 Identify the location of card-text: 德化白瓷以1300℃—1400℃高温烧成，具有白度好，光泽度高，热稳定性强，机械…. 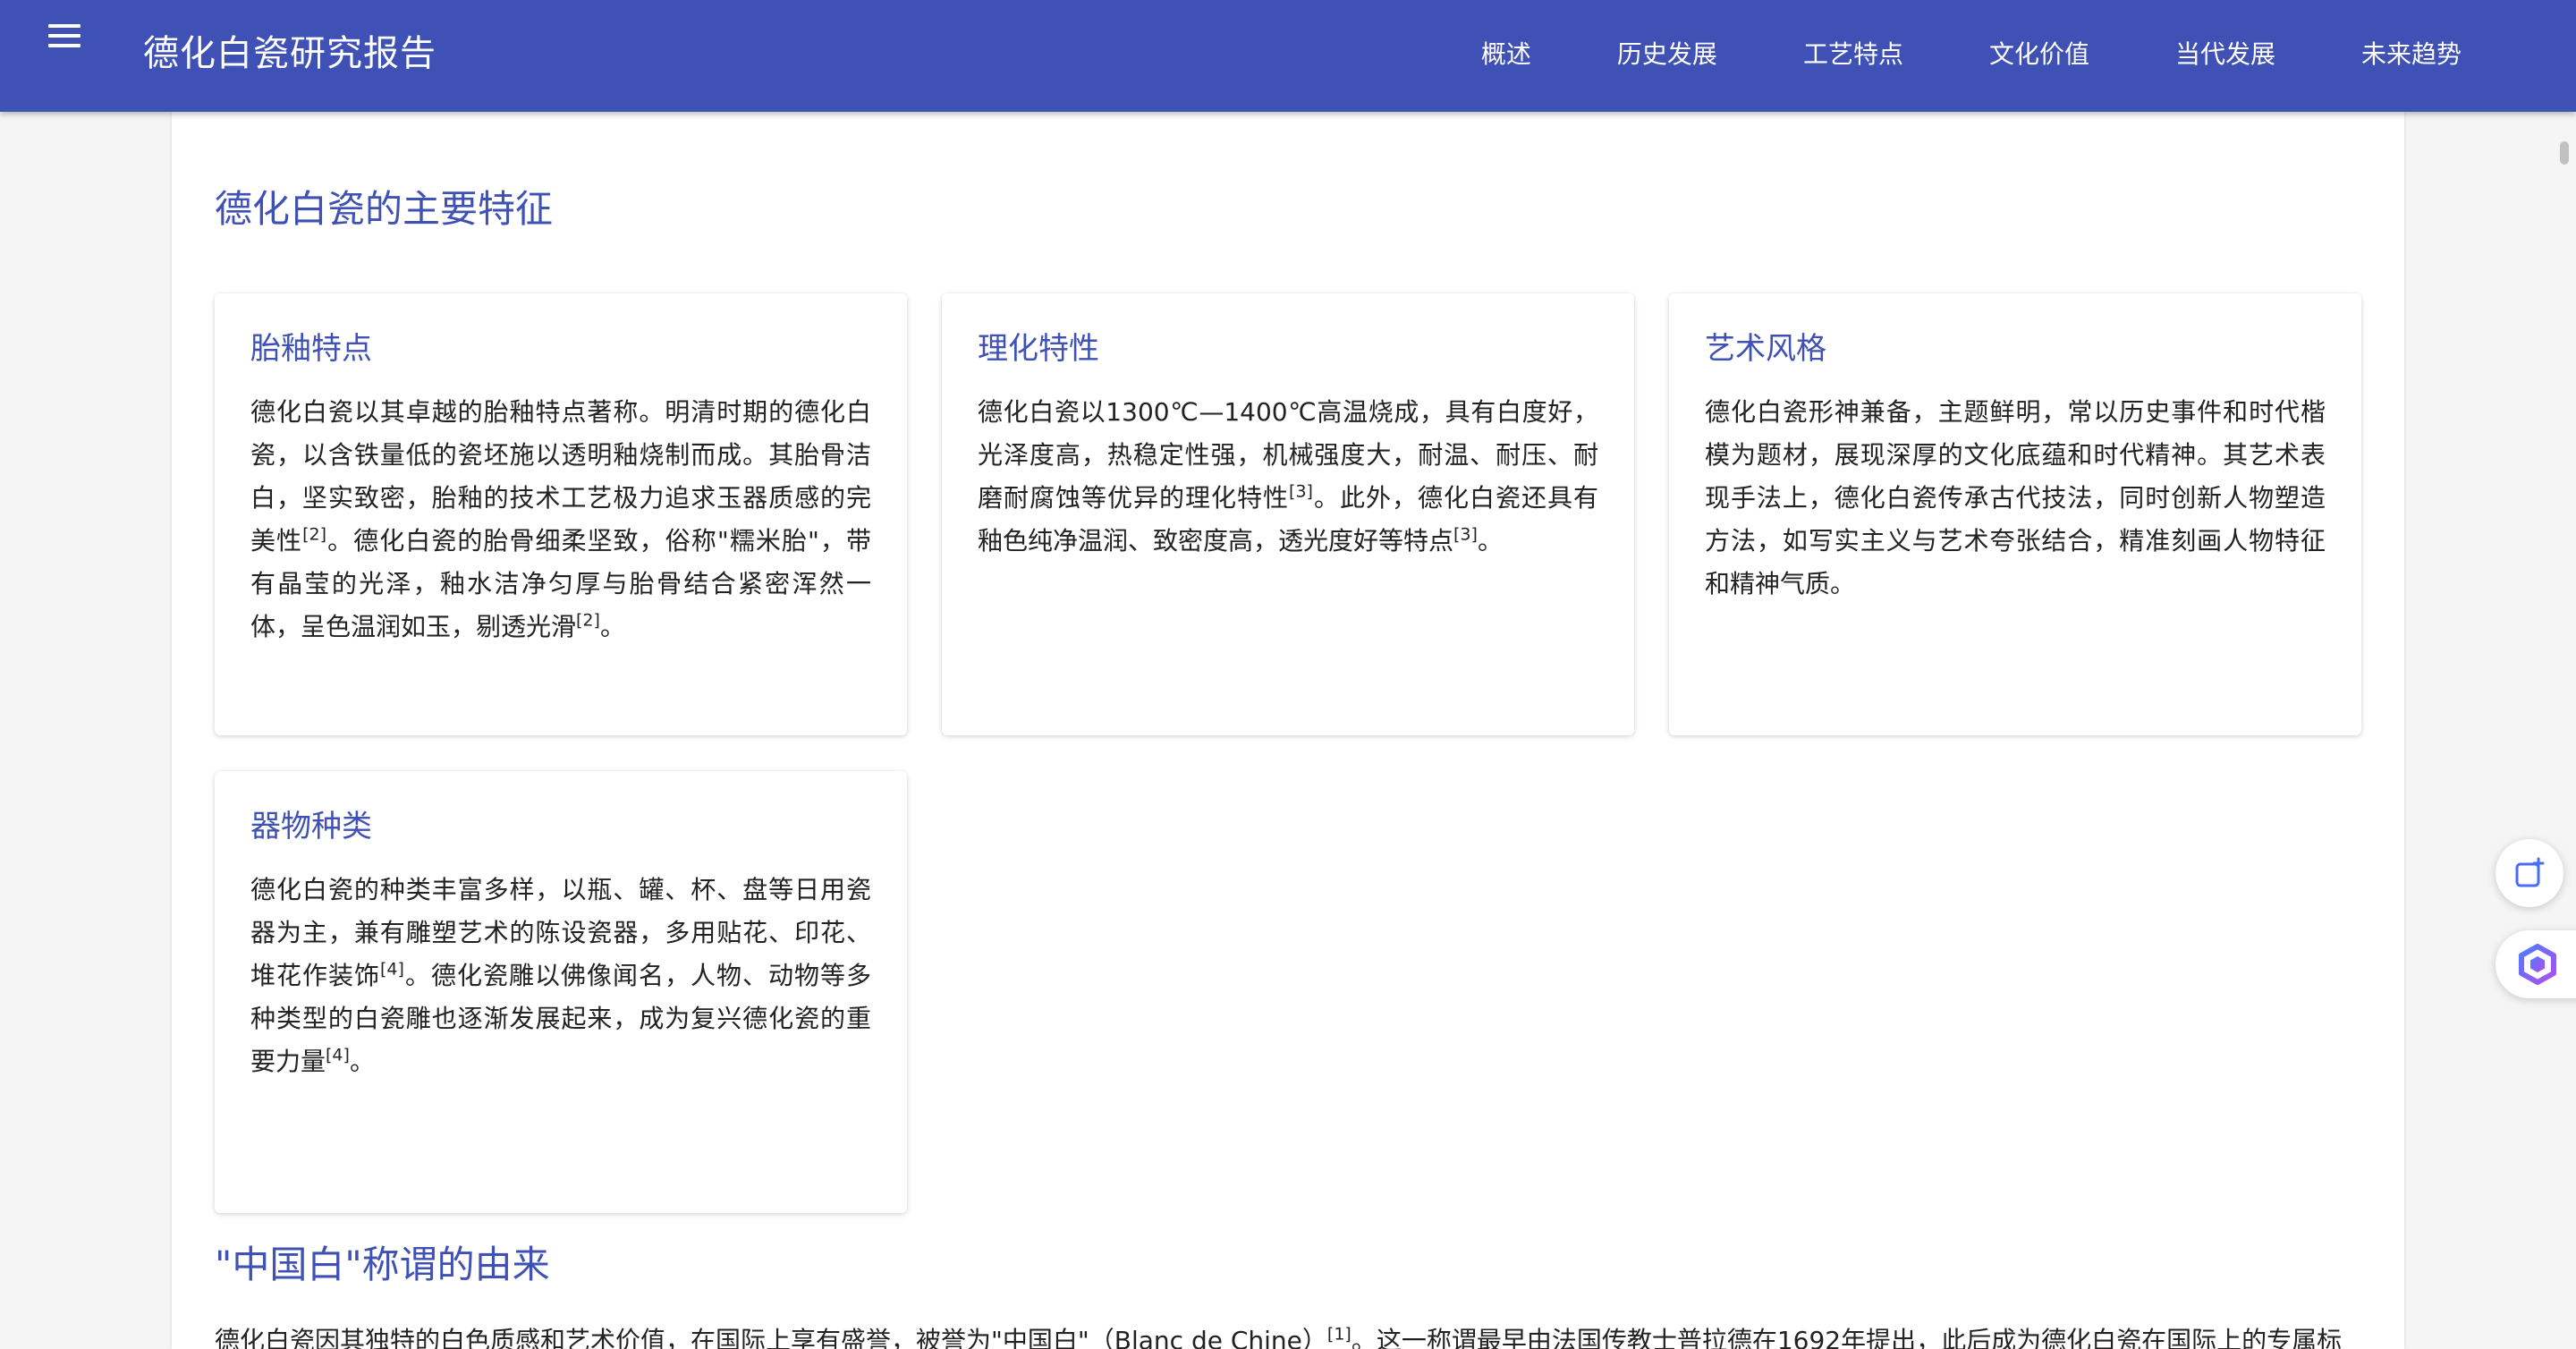
(1288, 476).